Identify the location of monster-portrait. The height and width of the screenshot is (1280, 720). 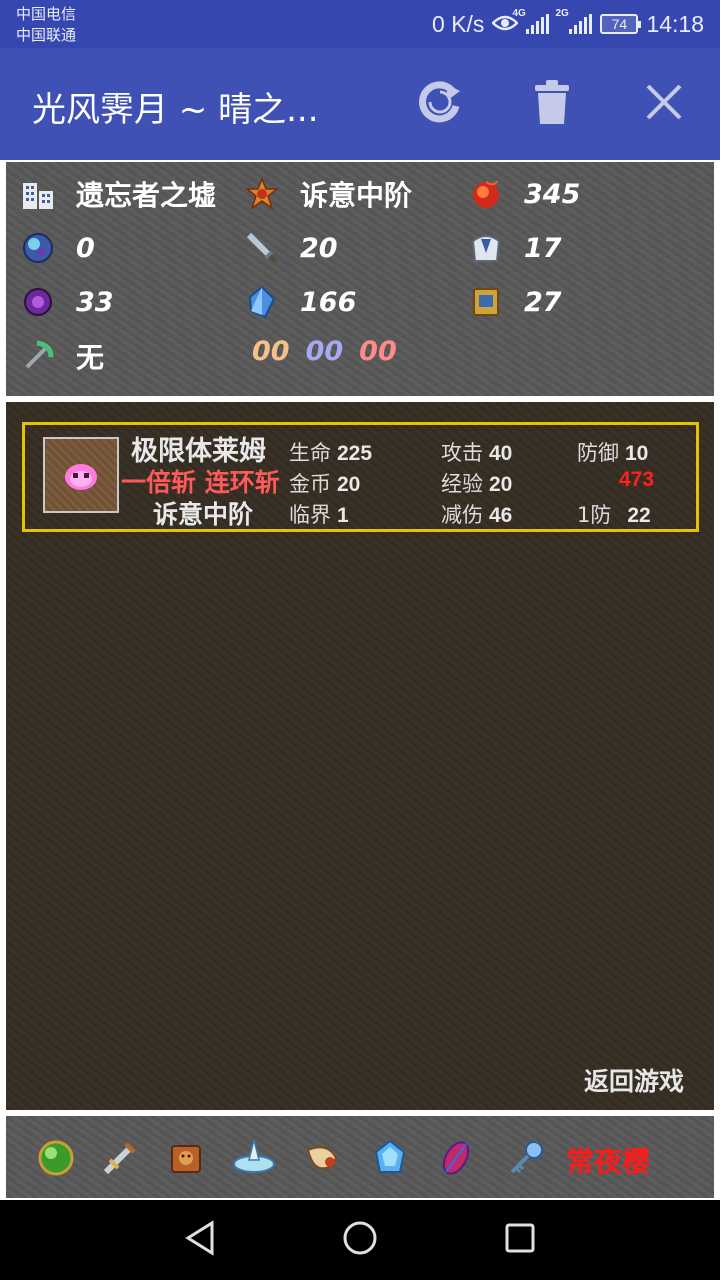
(81, 475).